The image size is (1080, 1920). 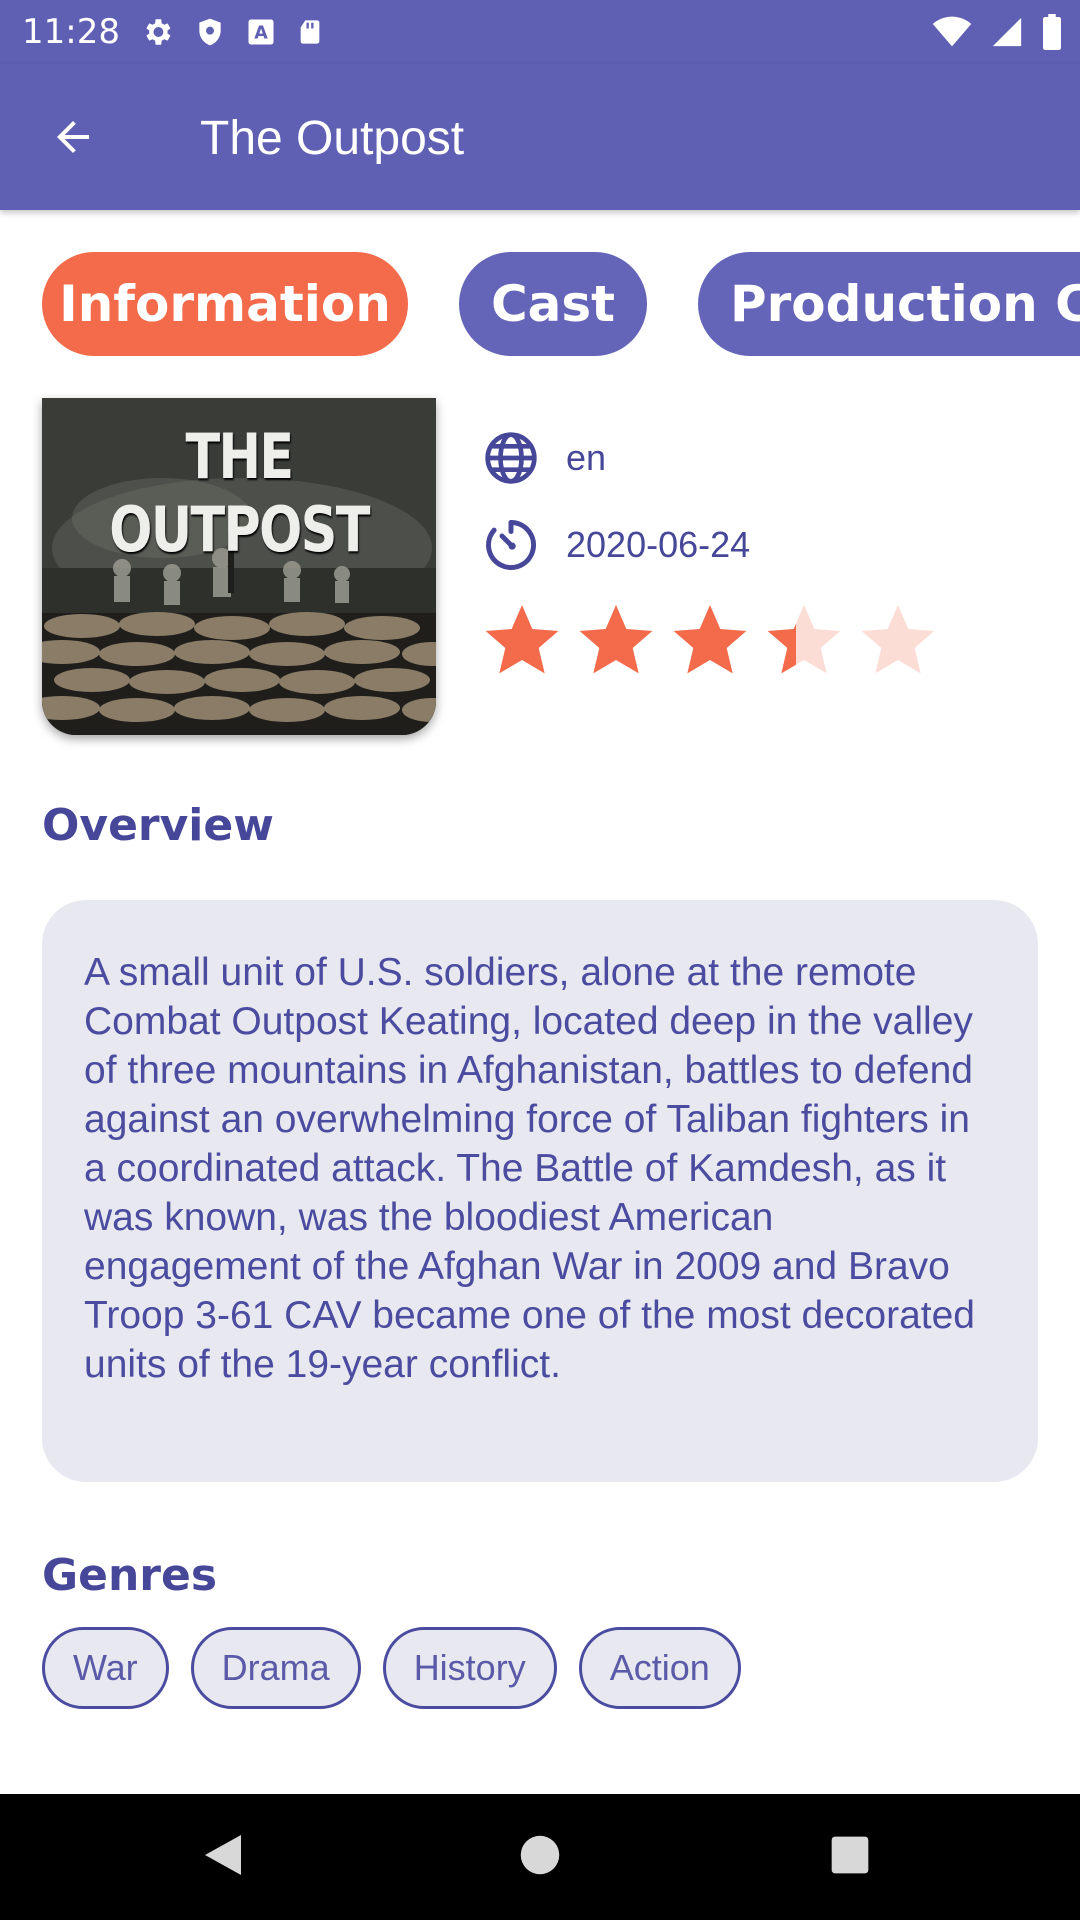 I want to click on gear-icon, so click(x=157, y=32).